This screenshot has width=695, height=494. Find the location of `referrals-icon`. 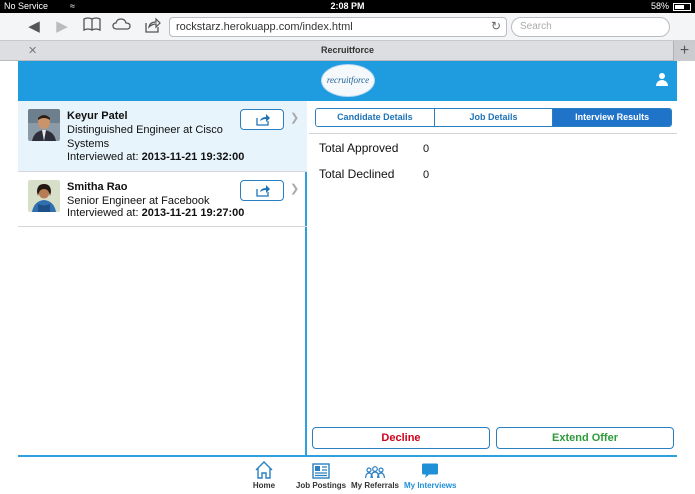

referrals-icon is located at coordinates (375, 469).